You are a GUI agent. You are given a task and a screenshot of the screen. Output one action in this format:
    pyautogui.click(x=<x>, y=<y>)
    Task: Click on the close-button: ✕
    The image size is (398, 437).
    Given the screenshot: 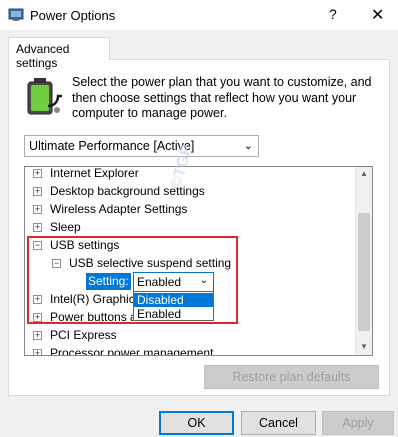 What is the action you would take?
    pyautogui.click(x=377, y=15)
    